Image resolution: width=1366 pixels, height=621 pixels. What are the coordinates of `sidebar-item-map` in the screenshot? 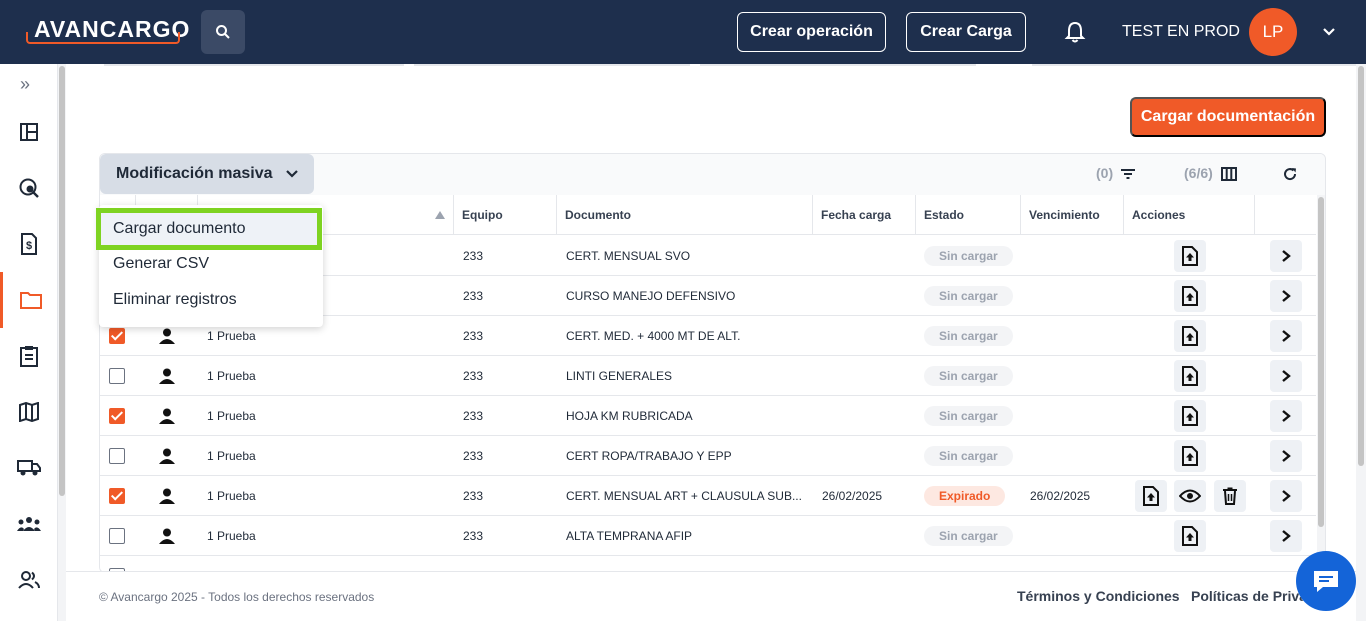 It's located at (29, 412).